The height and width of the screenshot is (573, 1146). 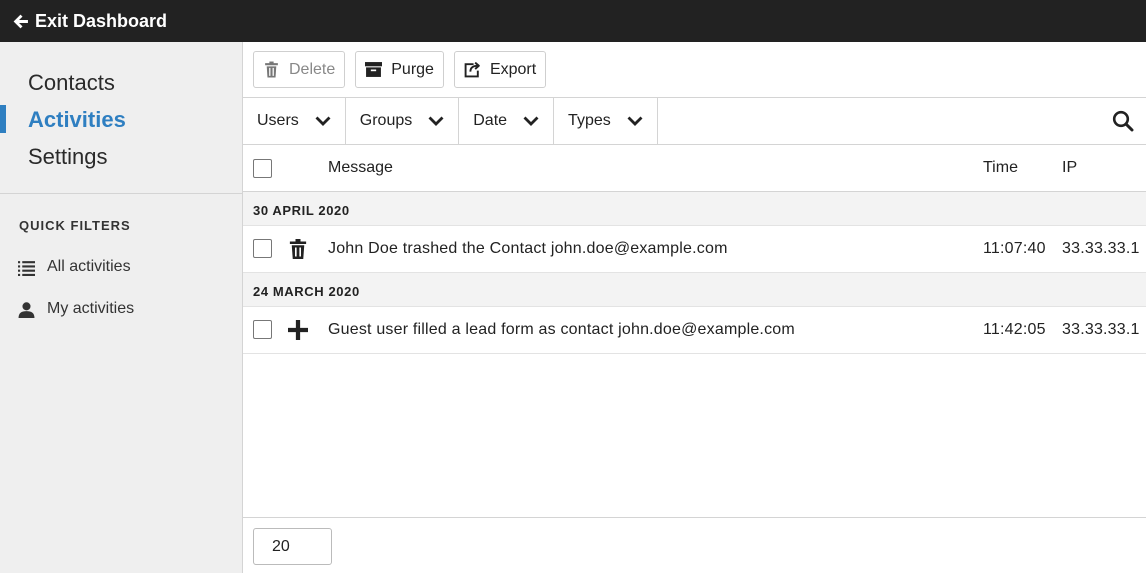 I want to click on exit-dashboard-label: Exit Dashboard, so click(x=101, y=20).